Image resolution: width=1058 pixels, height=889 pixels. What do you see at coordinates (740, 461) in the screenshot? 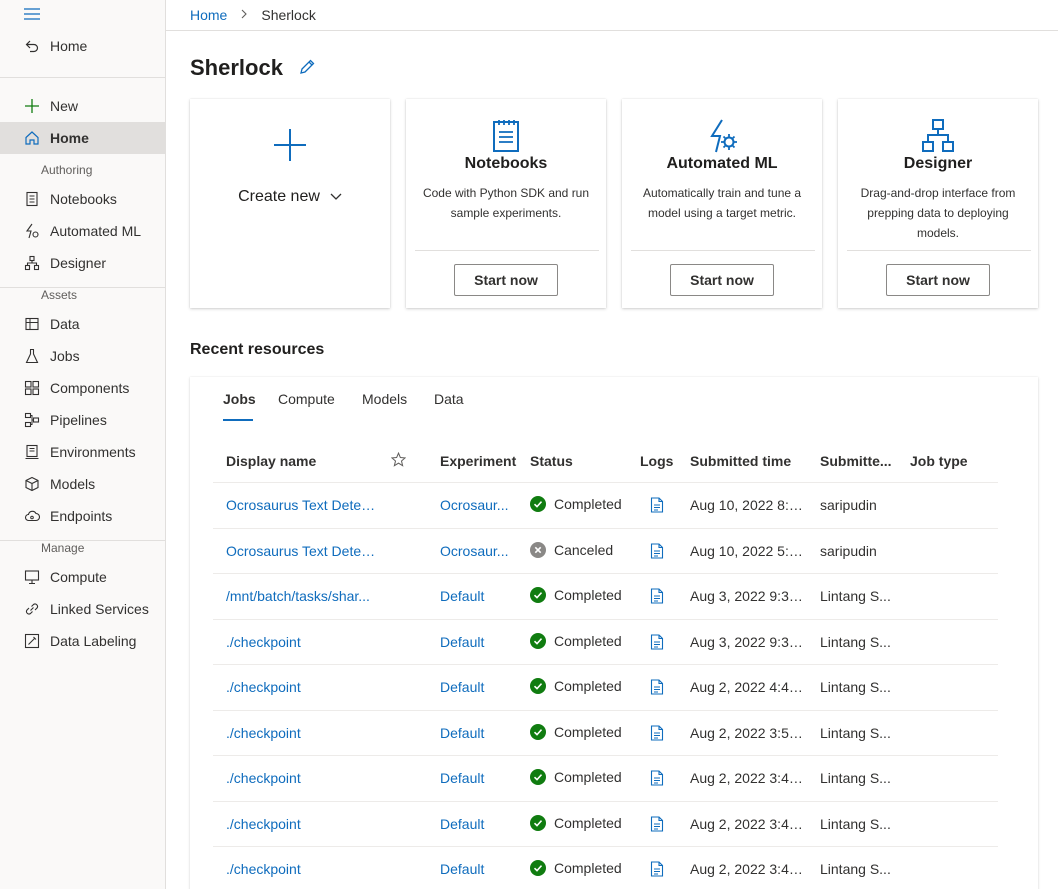
I see `column-header-submitted-time: Submitted time` at bounding box center [740, 461].